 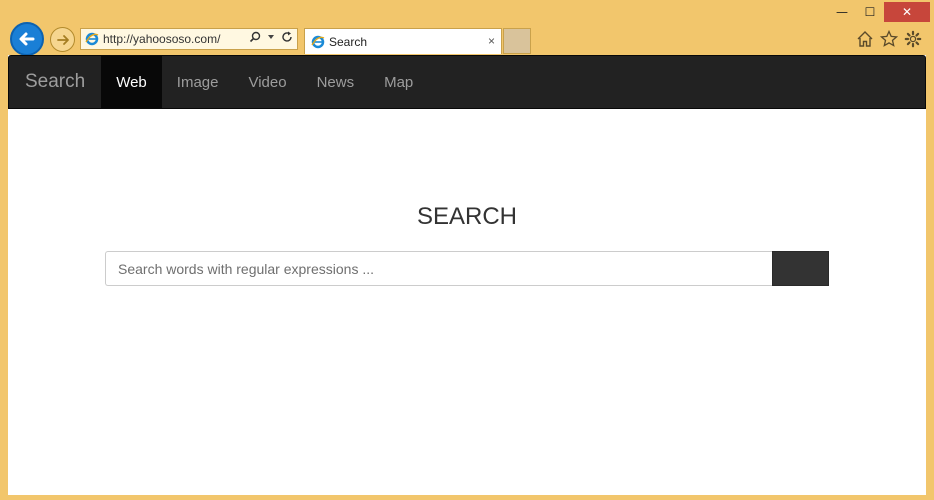 What do you see at coordinates (255, 37) in the screenshot?
I see `search-icon` at bounding box center [255, 37].